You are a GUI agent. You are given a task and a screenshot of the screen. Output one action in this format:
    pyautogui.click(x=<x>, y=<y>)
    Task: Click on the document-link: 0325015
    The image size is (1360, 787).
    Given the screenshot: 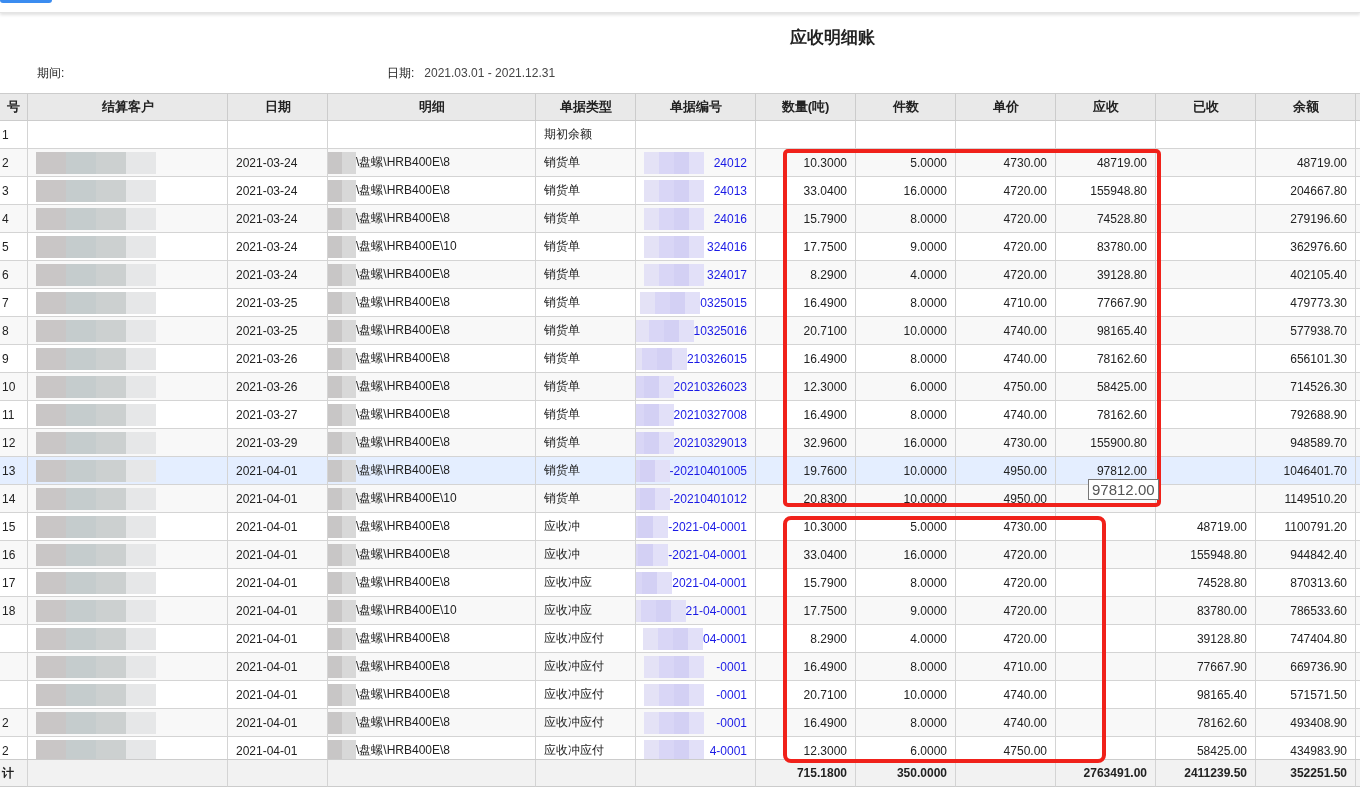 What is the action you would take?
    pyautogui.click(x=723, y=302)
    